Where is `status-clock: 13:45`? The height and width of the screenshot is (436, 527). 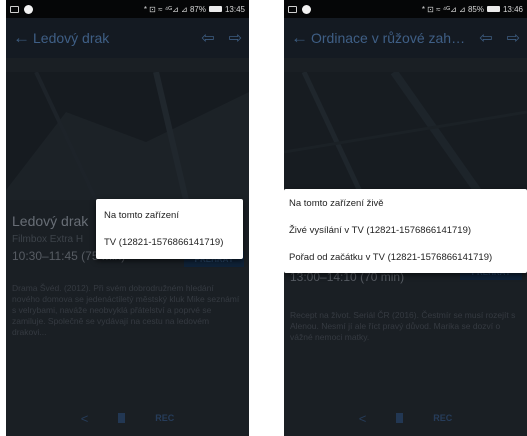
status-clock: 13:45 is located at coordinates (234, 9).